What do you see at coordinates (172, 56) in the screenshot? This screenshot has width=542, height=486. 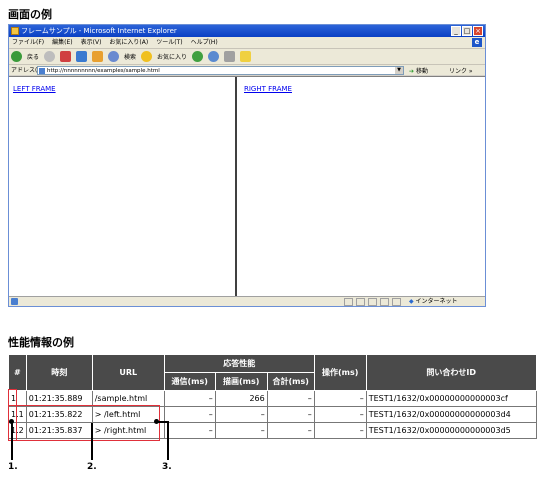 I see `favorites-button-label: お気に入り` at bounding box center [172, 56].